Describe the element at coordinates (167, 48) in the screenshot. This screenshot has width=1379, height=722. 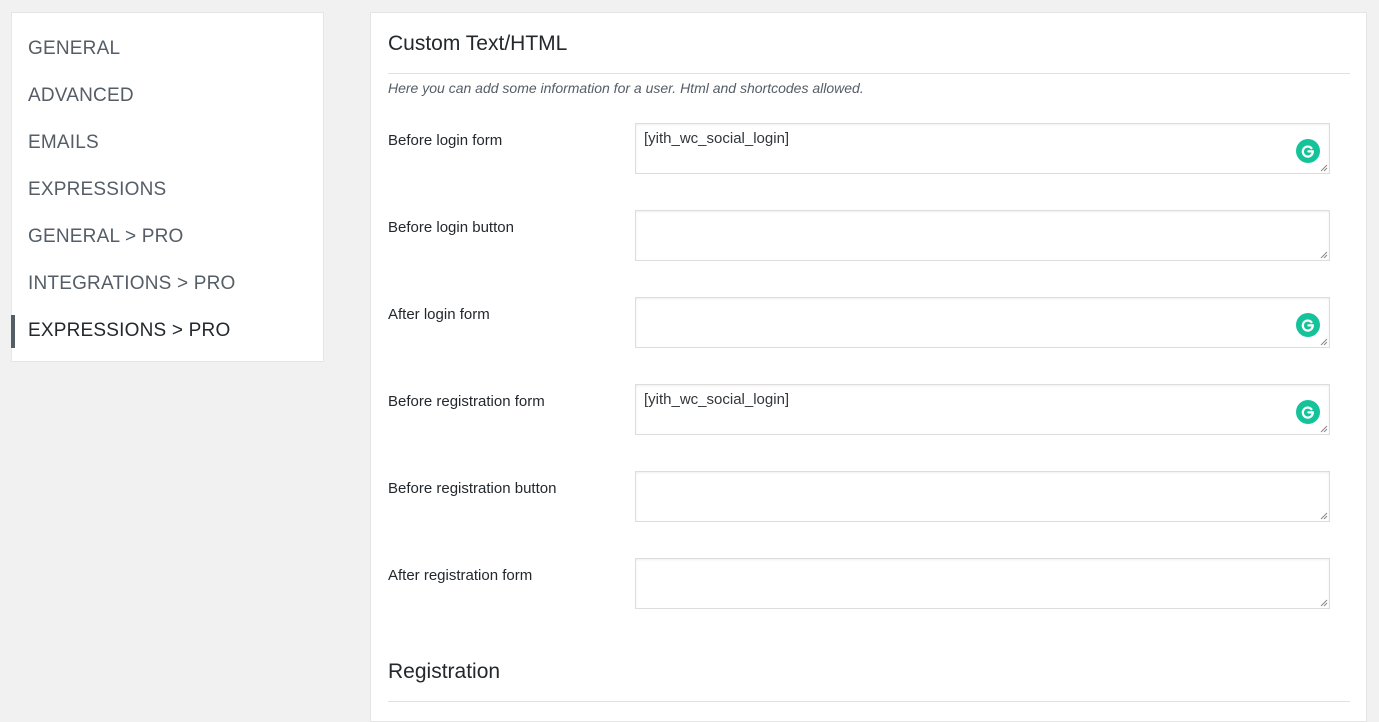
I see `nav-item-general: GENERAL` at that location.